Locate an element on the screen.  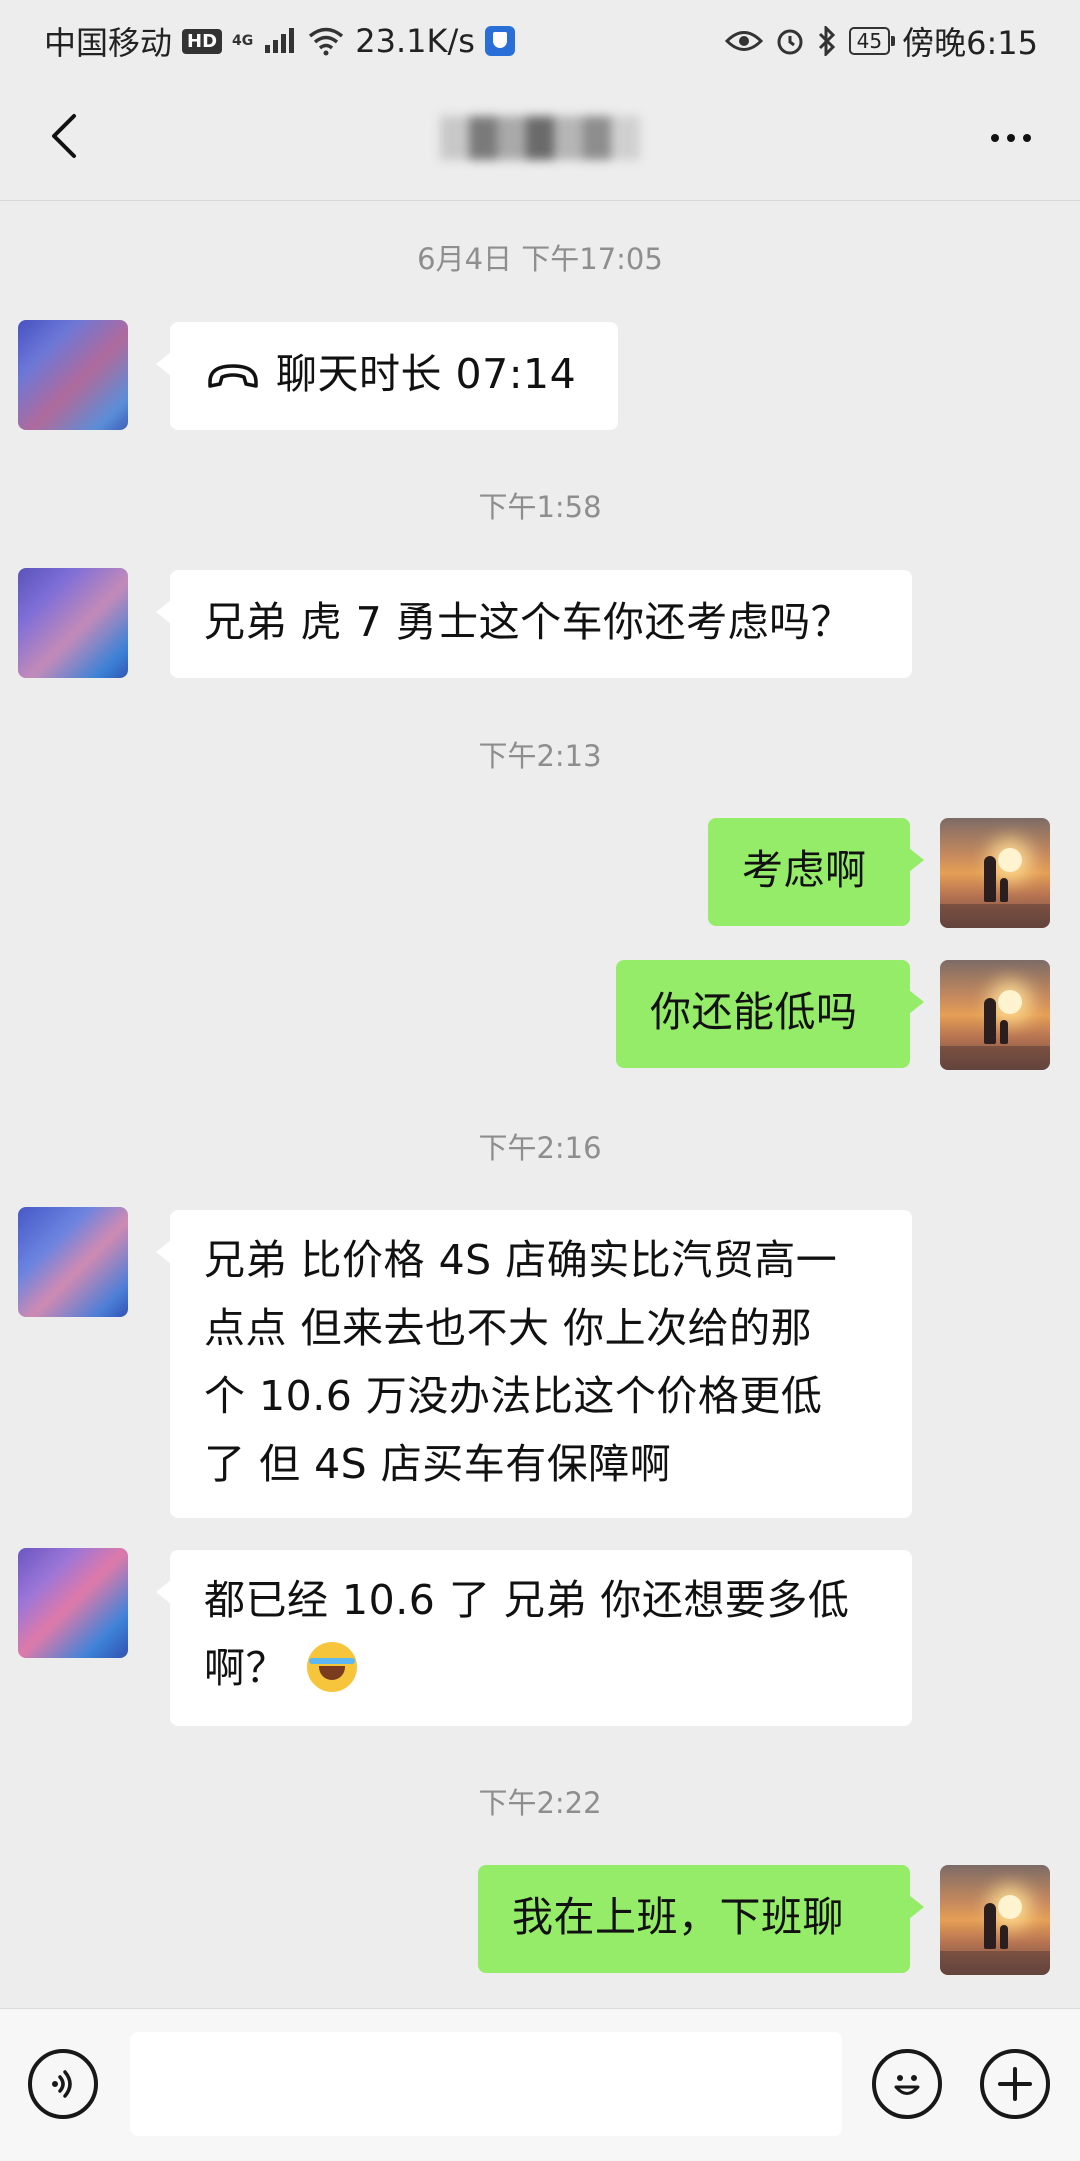
shield-icon is located at coordinates (499, 41).